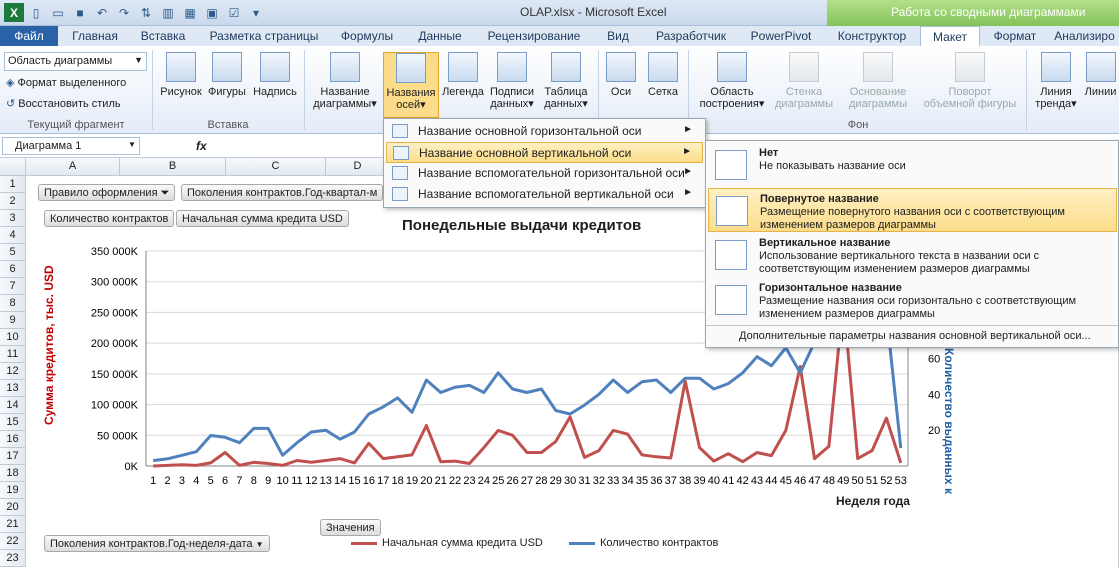  I want to click on axis-titles-button: Названия осей▾, so click(411, 85).